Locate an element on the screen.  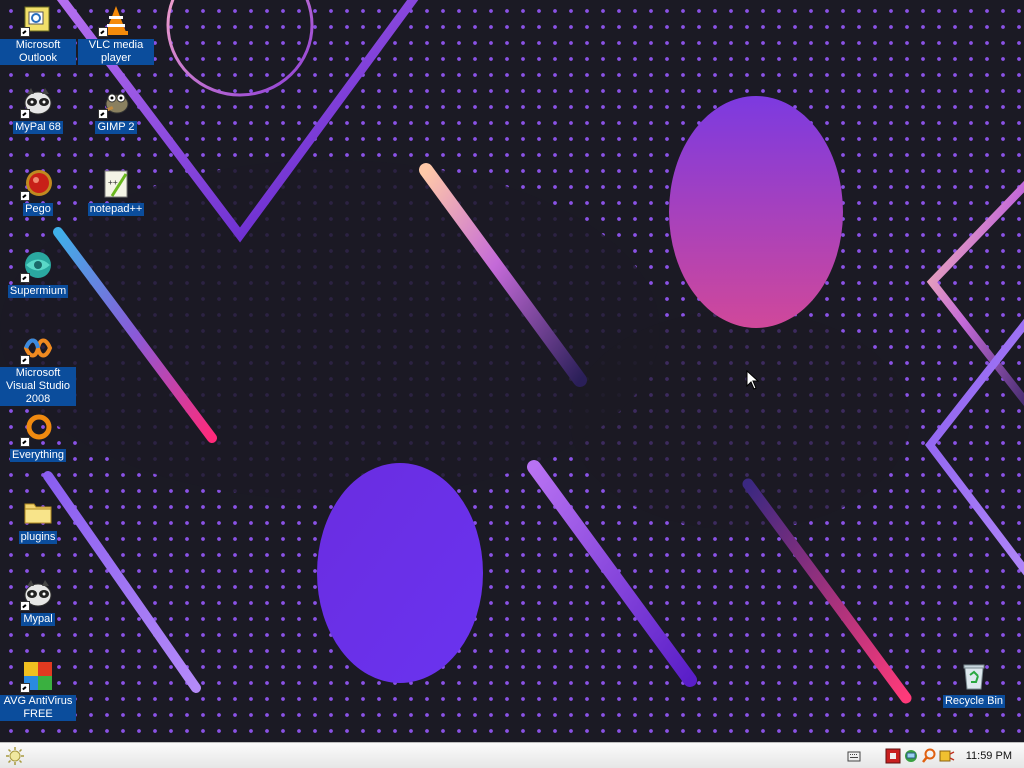
search-tray-icon is located at coordinates (929, 756).